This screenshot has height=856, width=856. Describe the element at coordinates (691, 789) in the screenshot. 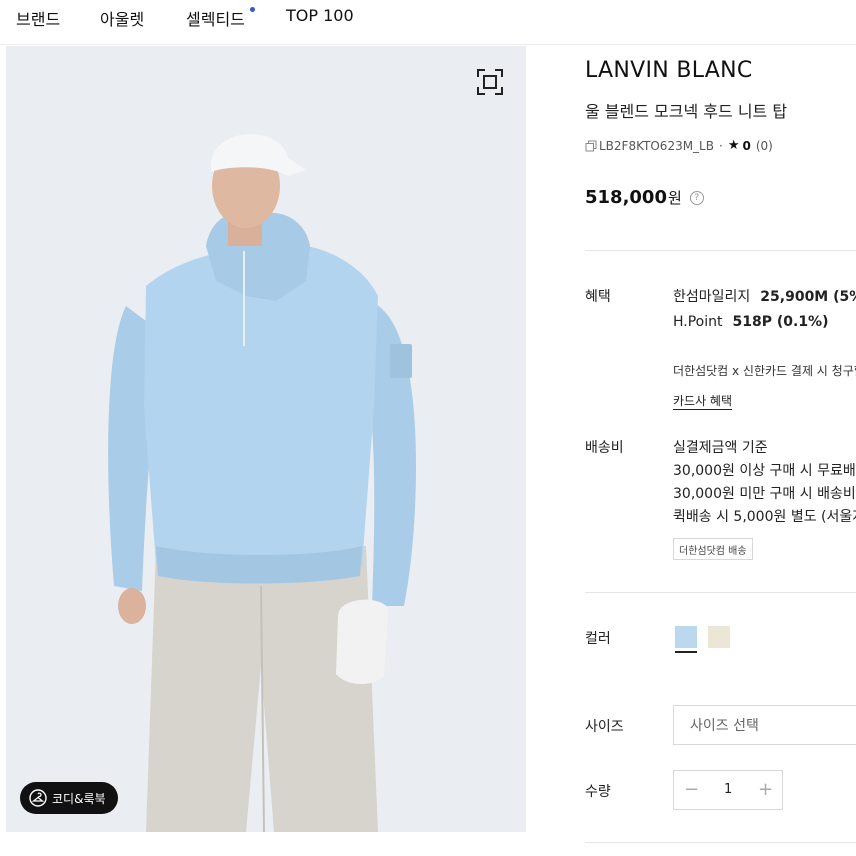

I see `minus-button: −` at that location.